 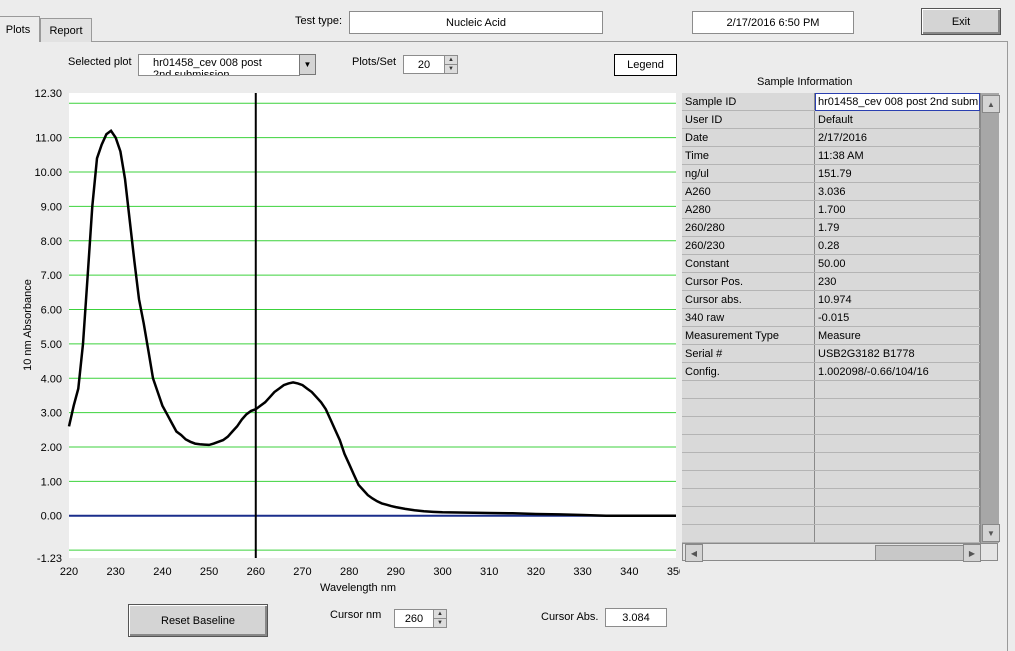 I want to click on exit-button: Exit, so click(x=961, y=21).